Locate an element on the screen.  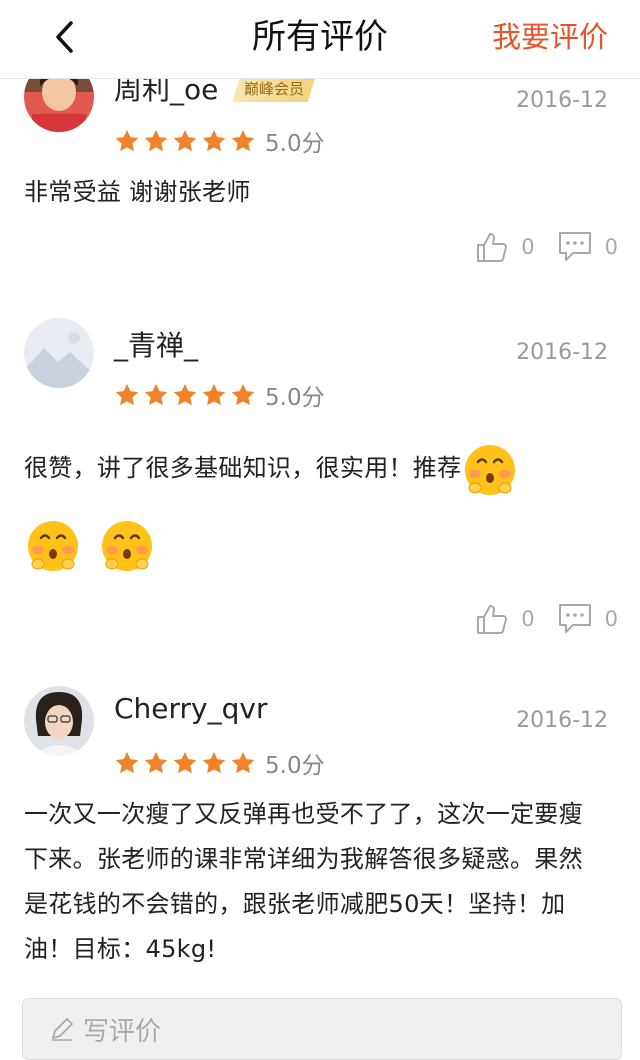
page-title: 所有评价 is located at coordinates (320, 37).